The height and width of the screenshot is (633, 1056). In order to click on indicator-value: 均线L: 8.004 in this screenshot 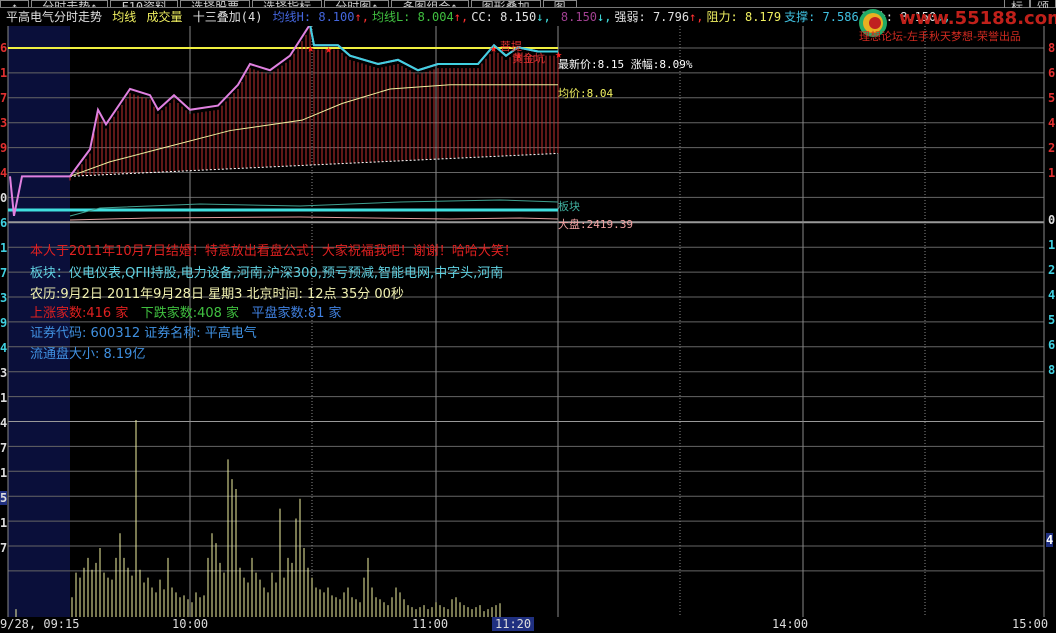, I will do `click(412, 17)`.